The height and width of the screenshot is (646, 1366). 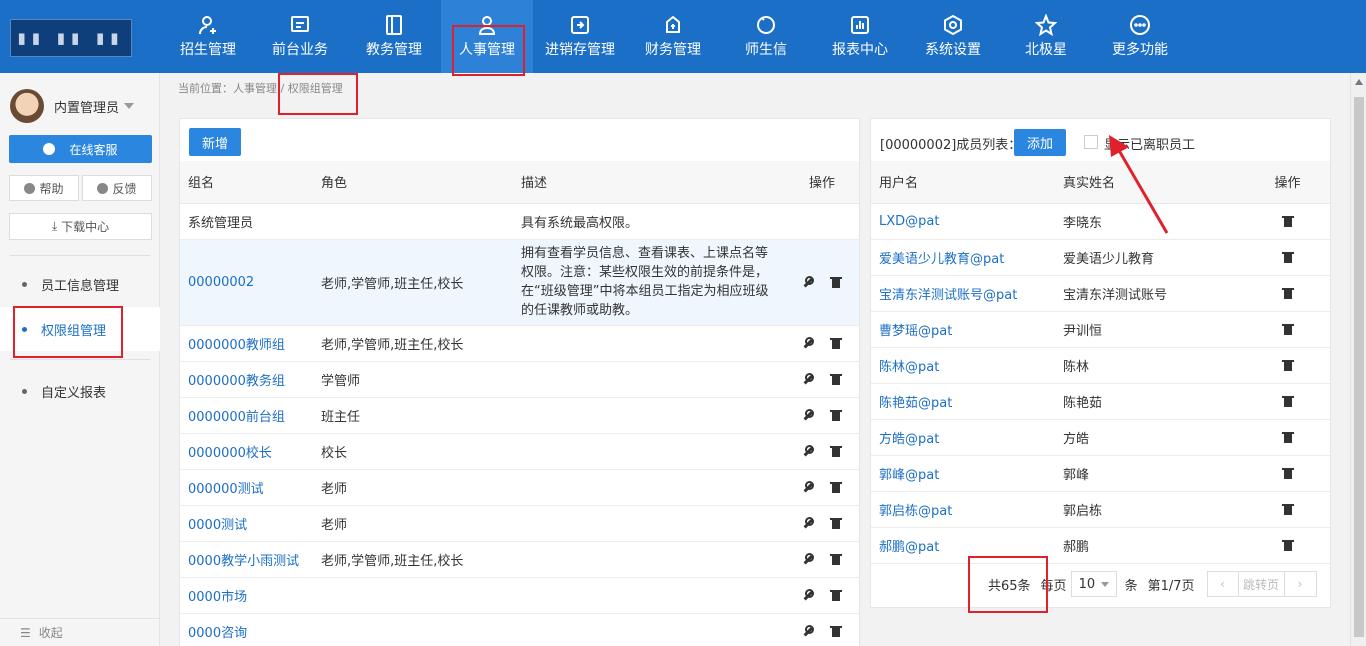 What do you see at coordinates (80, 284) in the screenshot?
I see `sidebar-item-staff-info: 员工信息管理` at bounding box center [80, 284].